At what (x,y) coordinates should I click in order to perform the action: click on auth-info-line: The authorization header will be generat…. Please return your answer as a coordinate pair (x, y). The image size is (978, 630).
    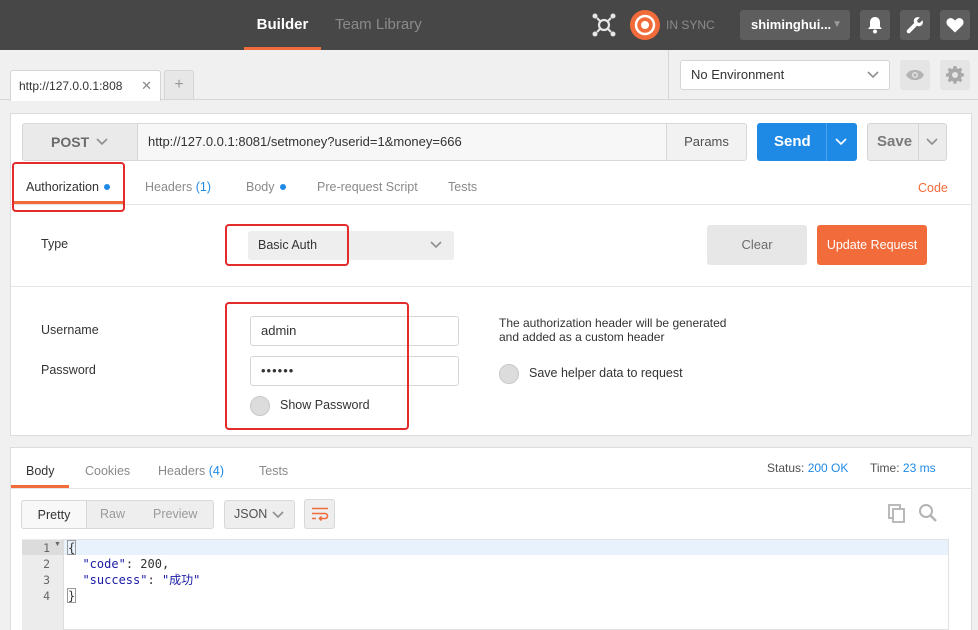
    Looking at the image, I should click on (613, 323).